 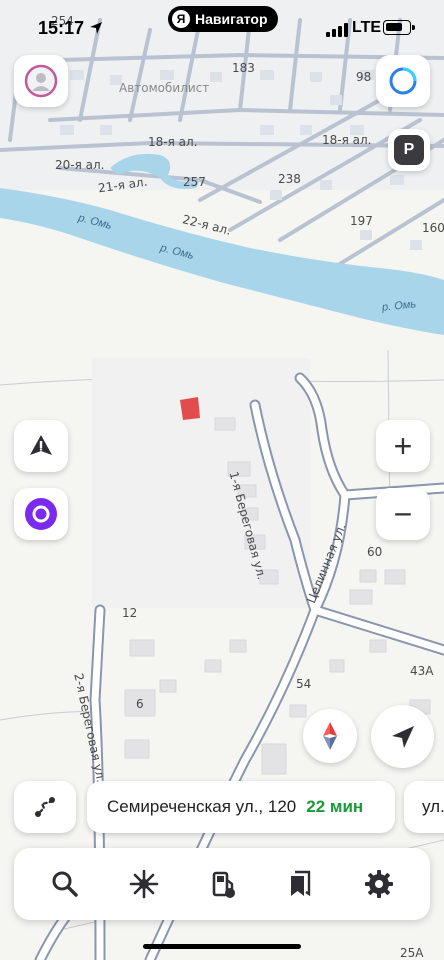 What do you see at coordinates (243, 68) in the screenshot?
I see `house-number: 183` at bounding box center [243, 68].